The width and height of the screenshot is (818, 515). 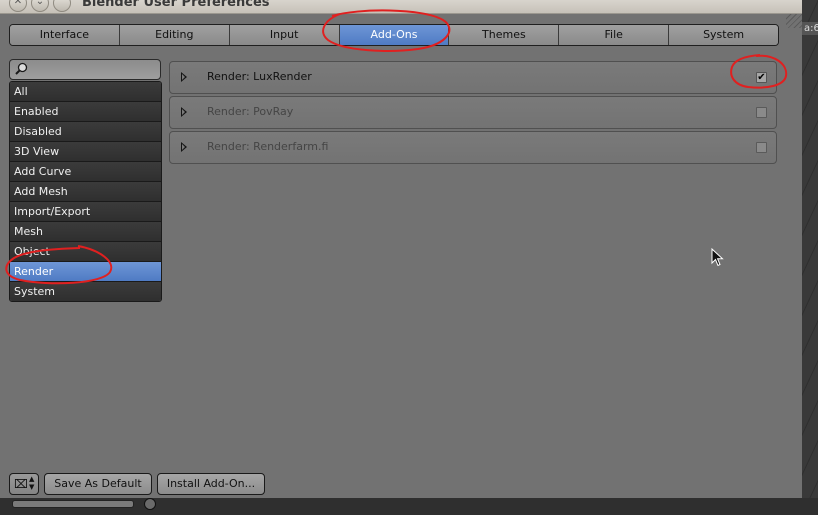 What do you see at coordinates (809, 257) in the screenshot?
I see `3d-viewport-background: a:6` at bounding box center [809, 257].